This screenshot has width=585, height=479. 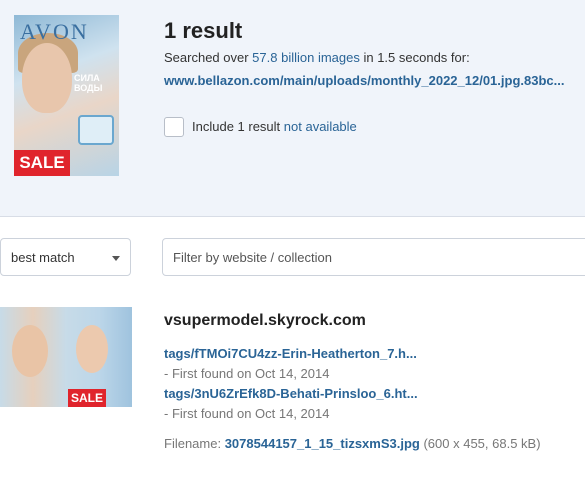 I want to click on filename-link: 3078544157_1_15_tizsxmS3.jpg, so click(x=322, y=443).